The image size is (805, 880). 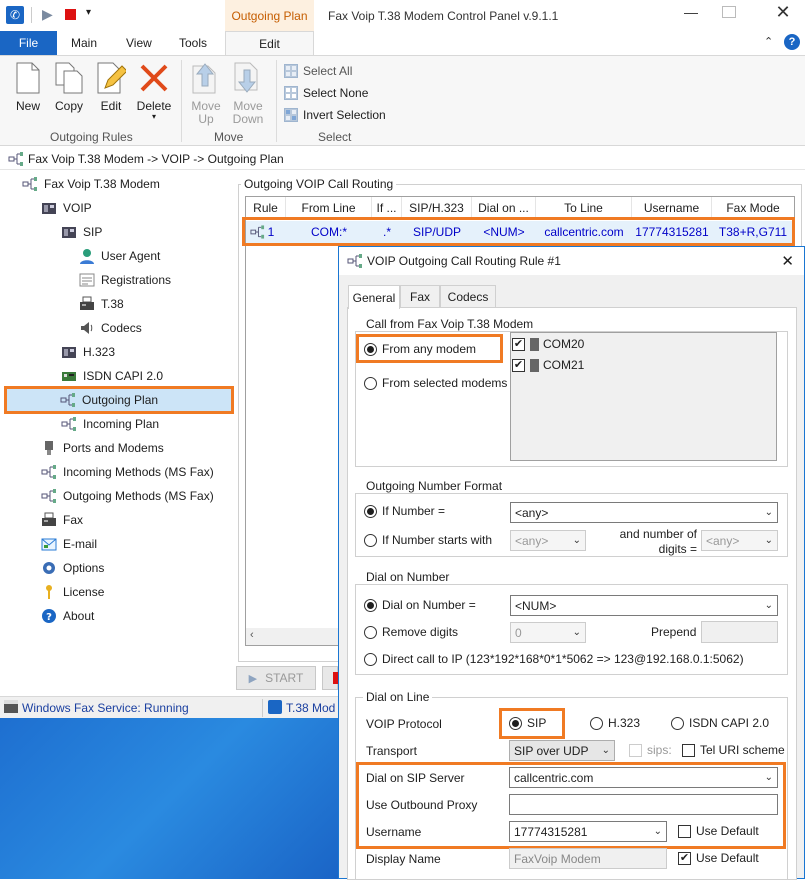 I want to click on outbound-proxy-input, so click(x=643, y=804).